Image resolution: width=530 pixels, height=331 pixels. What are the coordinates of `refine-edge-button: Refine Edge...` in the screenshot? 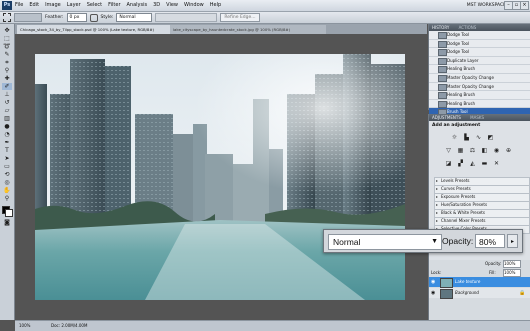 It's located at (240, 17).